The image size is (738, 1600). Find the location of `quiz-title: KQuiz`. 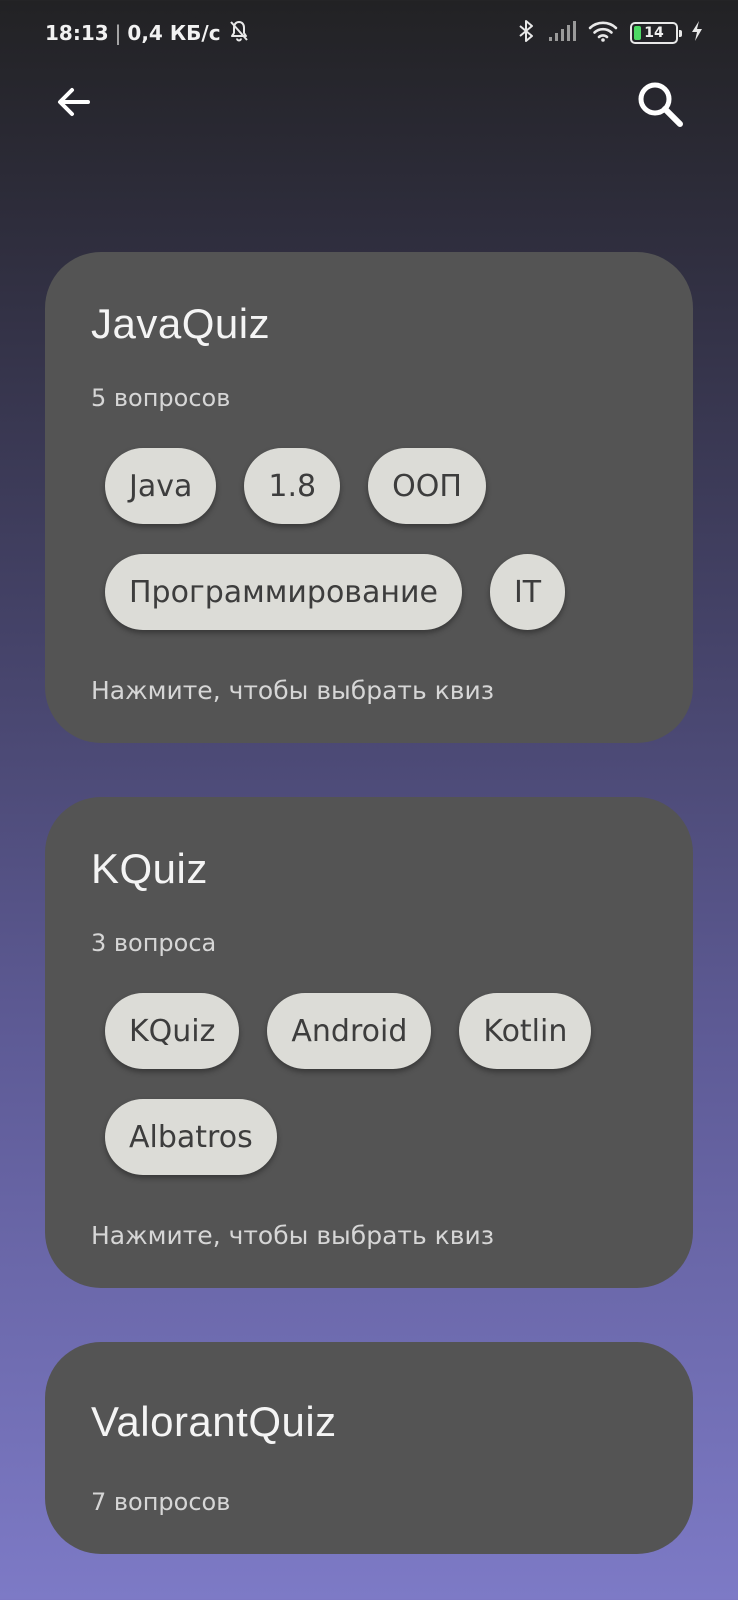

quiz-title: KQuiz is located at coordinates (149, 868).